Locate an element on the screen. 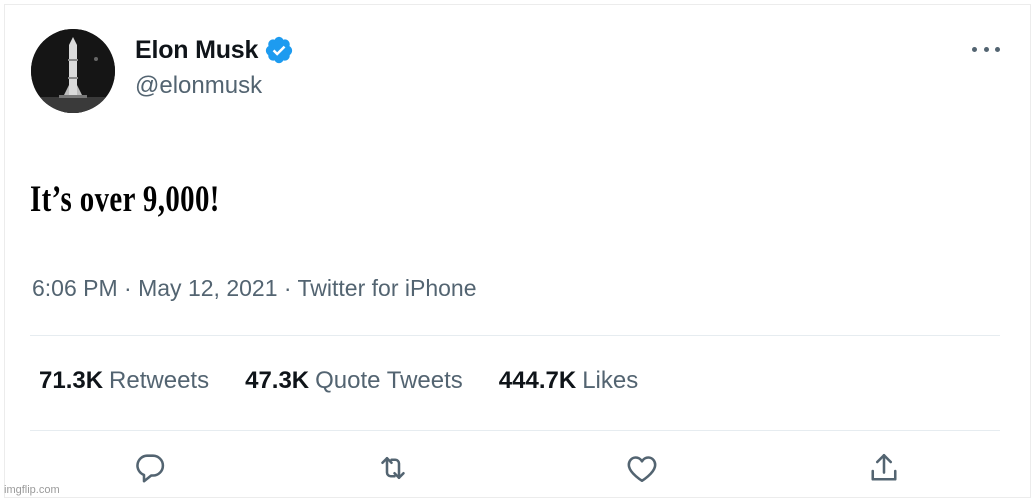 This screenshot has width=1033, height=500. rocket-avatar-icon is located at coordinates (73, 71).